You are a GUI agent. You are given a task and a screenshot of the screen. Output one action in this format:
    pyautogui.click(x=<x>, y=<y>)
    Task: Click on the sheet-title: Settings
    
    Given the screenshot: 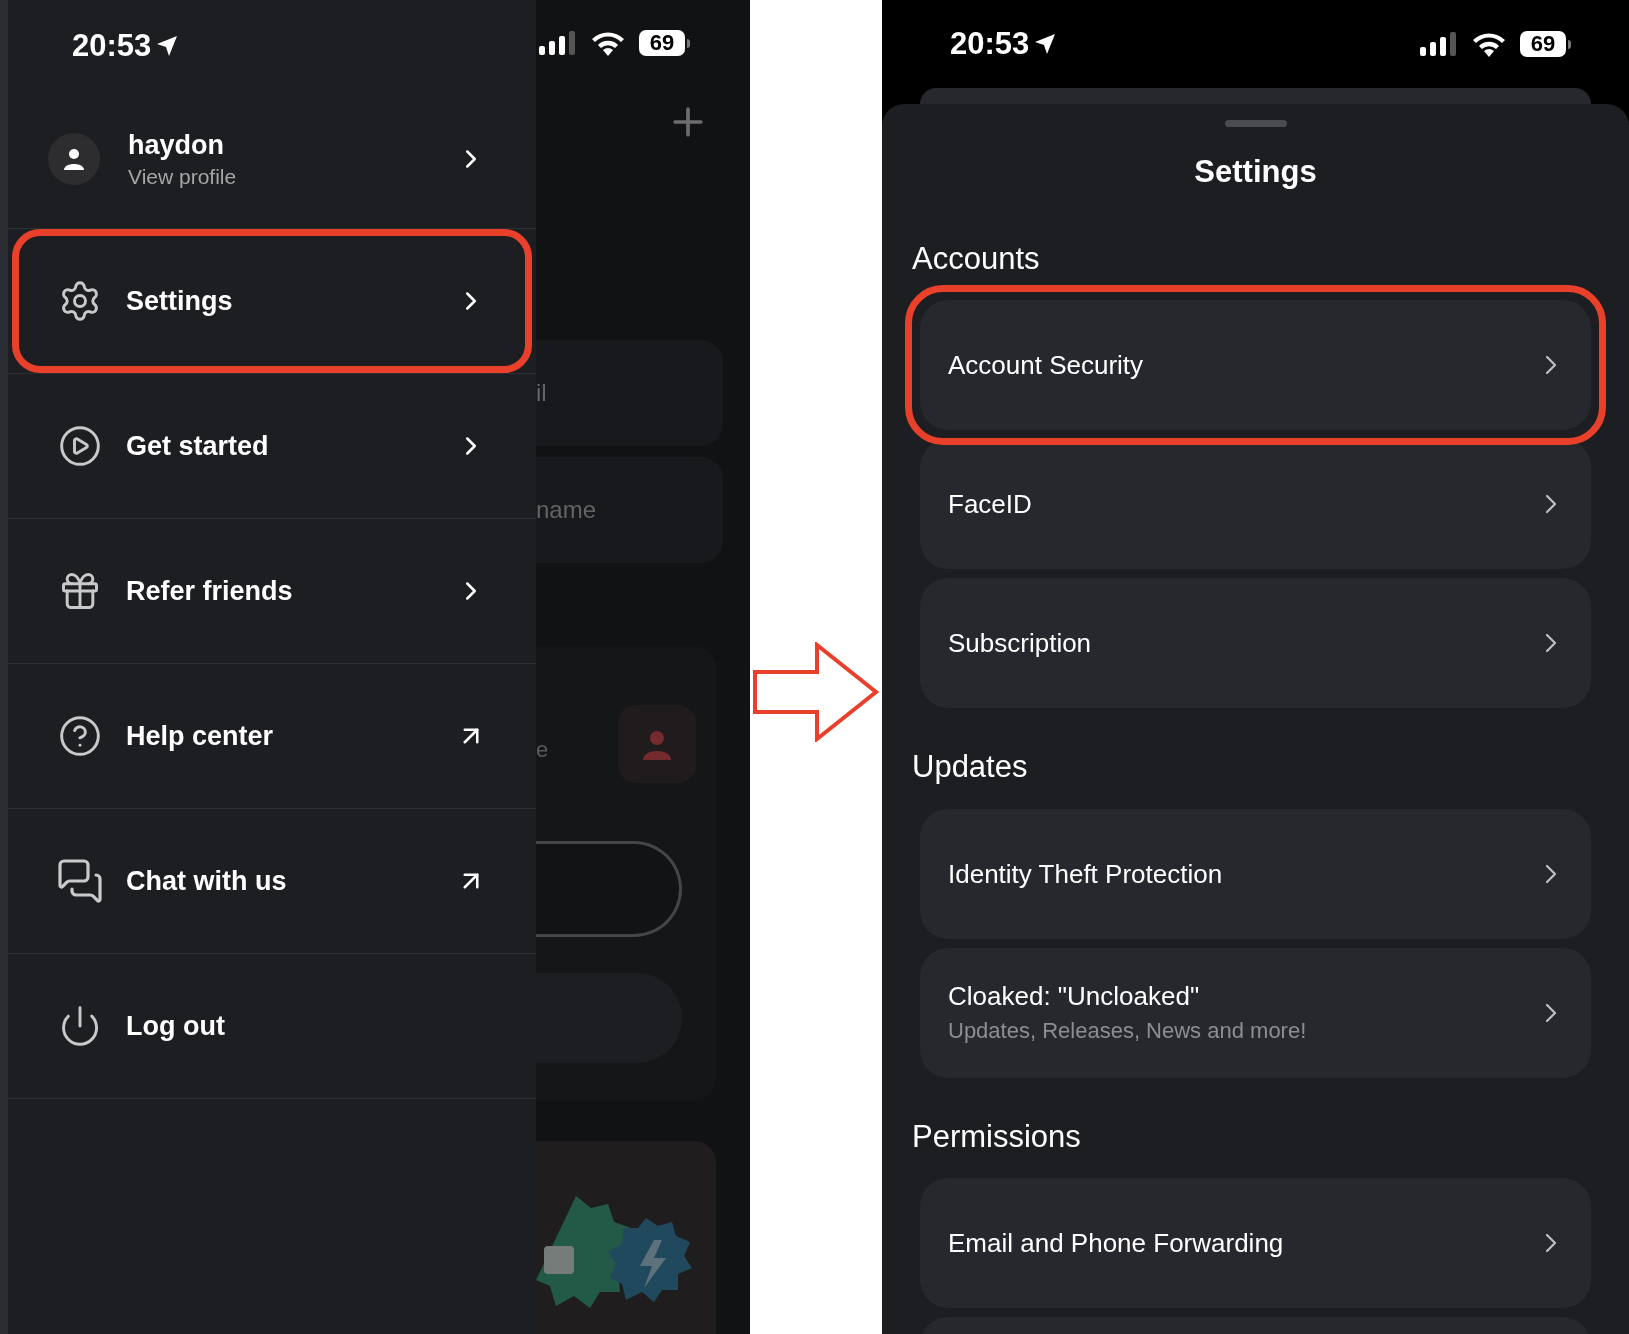 What is the action you would take?
    pyautogui.click(x=1255, y=172)
    